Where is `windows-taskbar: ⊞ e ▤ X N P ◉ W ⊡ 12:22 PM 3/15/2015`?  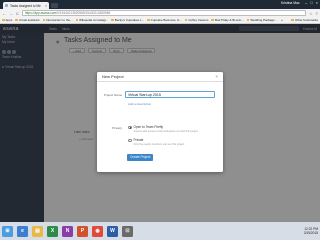
windows-taskbar: ⊞ e ▤ X N P ◉ W ⊡ 12:22 PM 3/15/2015 is located at coordinates (160, 231).